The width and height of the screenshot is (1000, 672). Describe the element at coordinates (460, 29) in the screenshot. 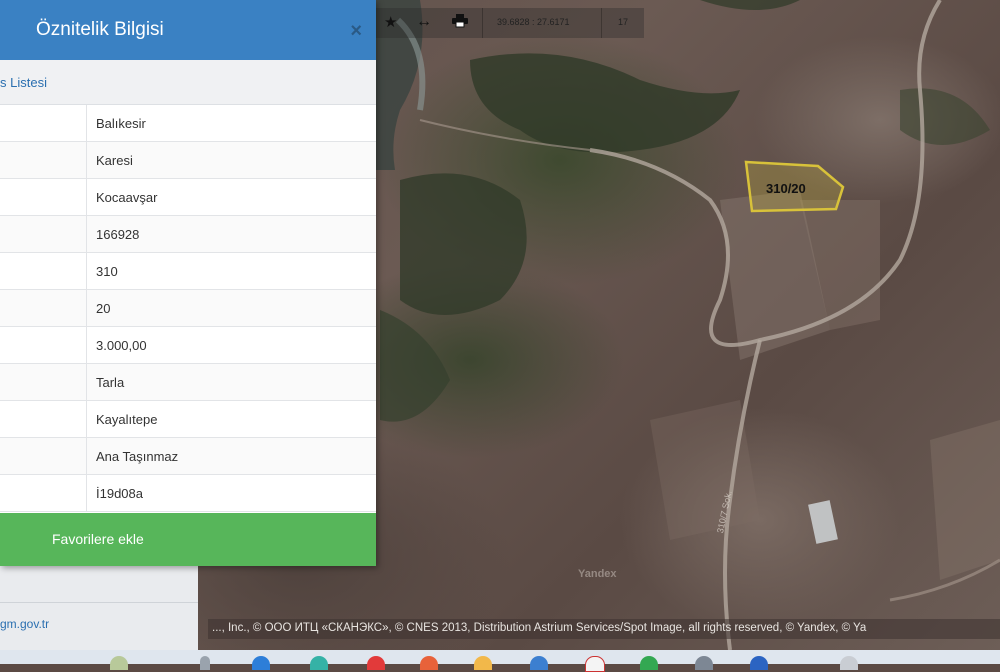

I see `print-icon` at that location.